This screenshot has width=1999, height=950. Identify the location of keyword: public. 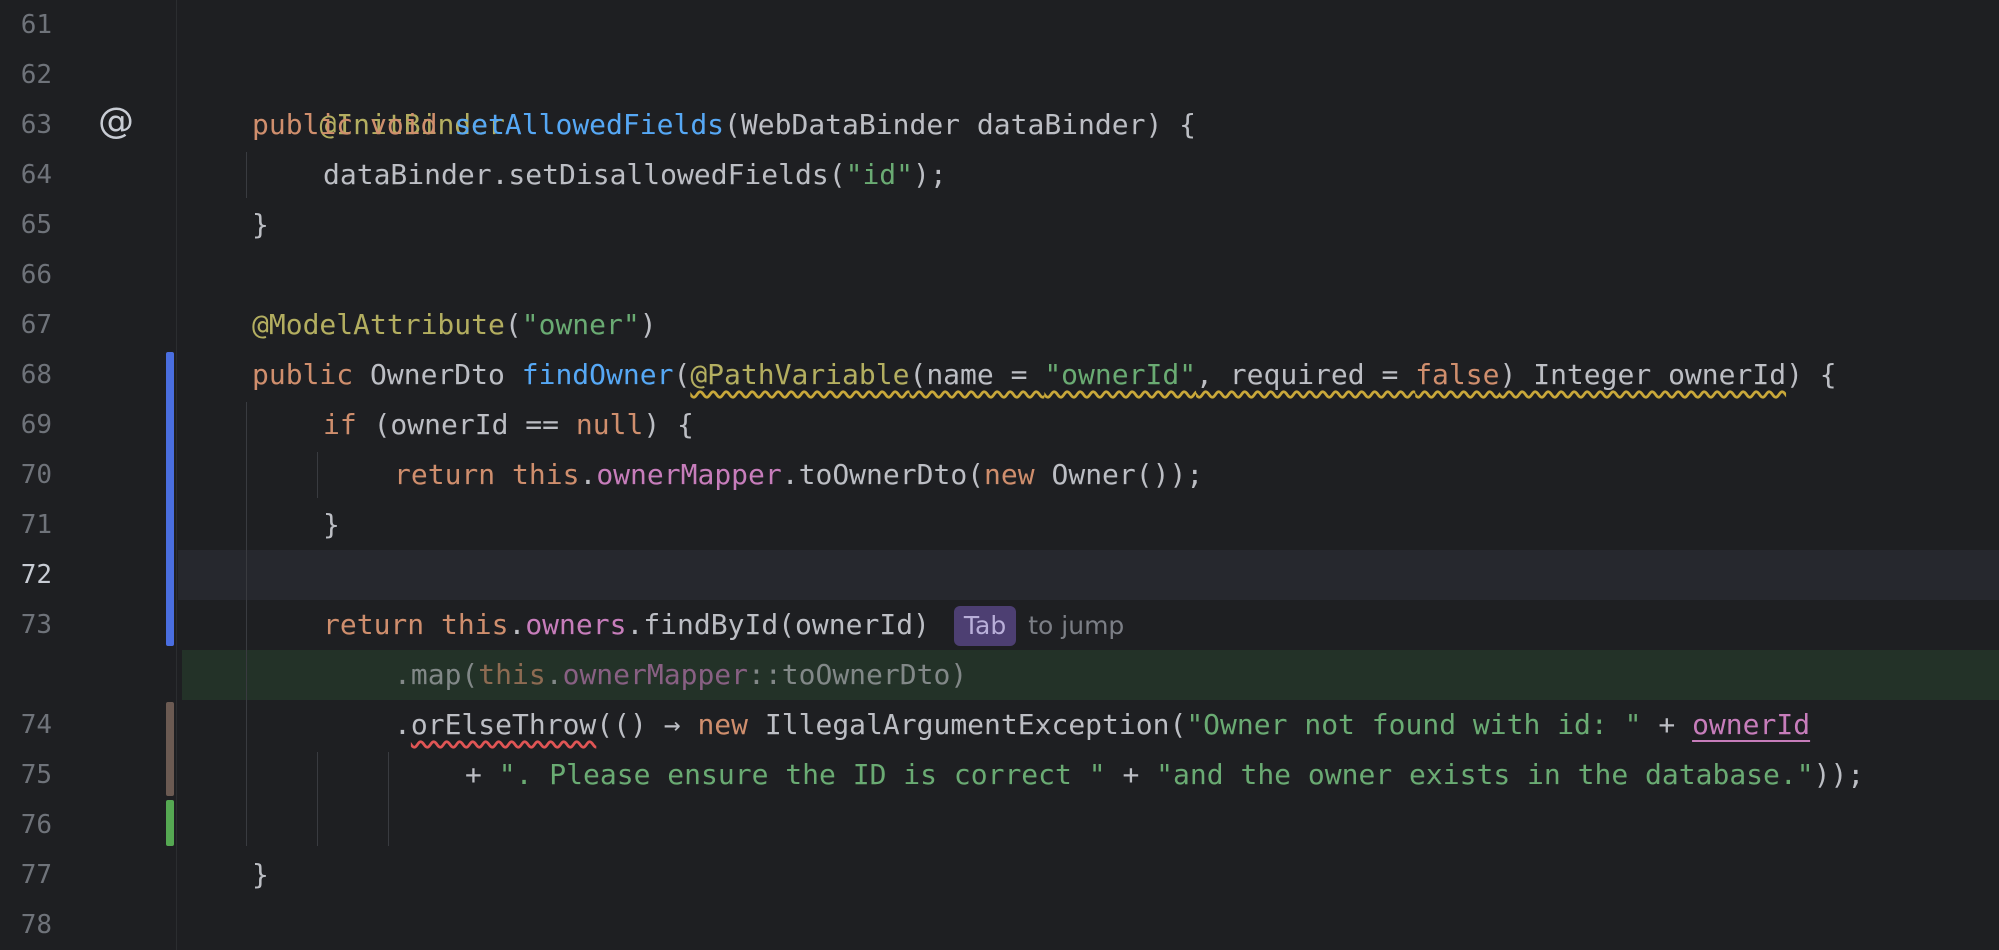
(303, 374).